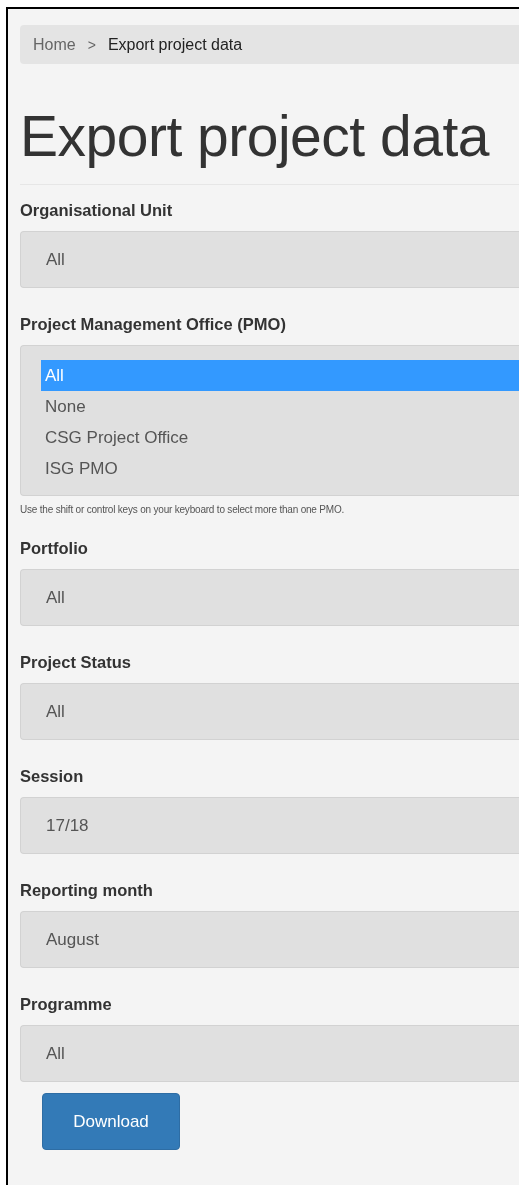  Describe the element at coordinates (175, 44) in the screenshot. I see `breadcrumb-current: Export project data` at that location.